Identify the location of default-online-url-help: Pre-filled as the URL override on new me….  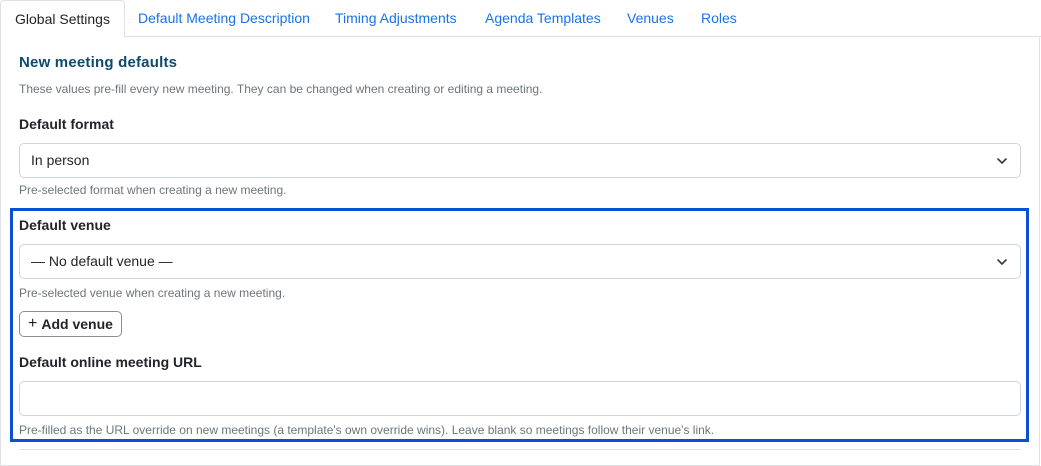
(367, 430).